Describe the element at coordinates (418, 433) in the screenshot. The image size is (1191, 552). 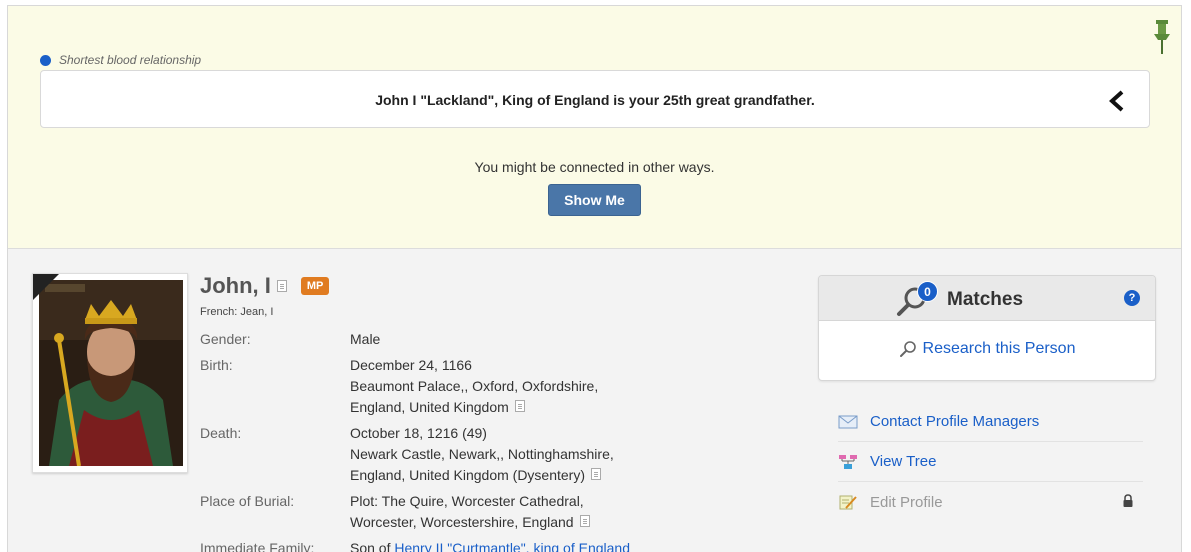
I see `fact-line: October 18, 1216 (49)` at that location.